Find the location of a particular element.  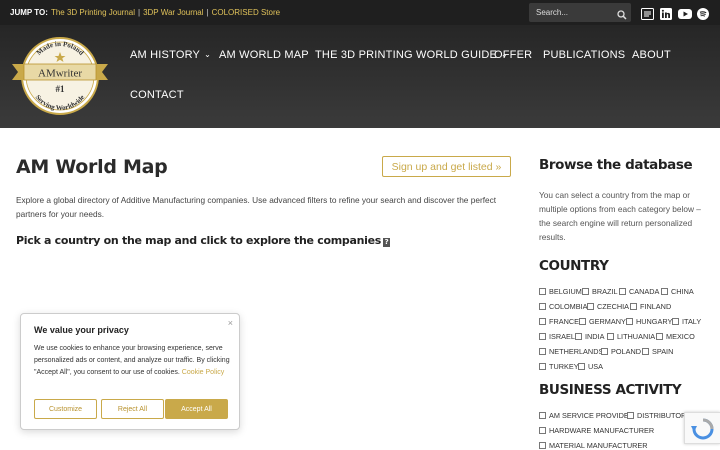

cookie-policy-link: Cookie Policy is located at coordinates (203, 372).